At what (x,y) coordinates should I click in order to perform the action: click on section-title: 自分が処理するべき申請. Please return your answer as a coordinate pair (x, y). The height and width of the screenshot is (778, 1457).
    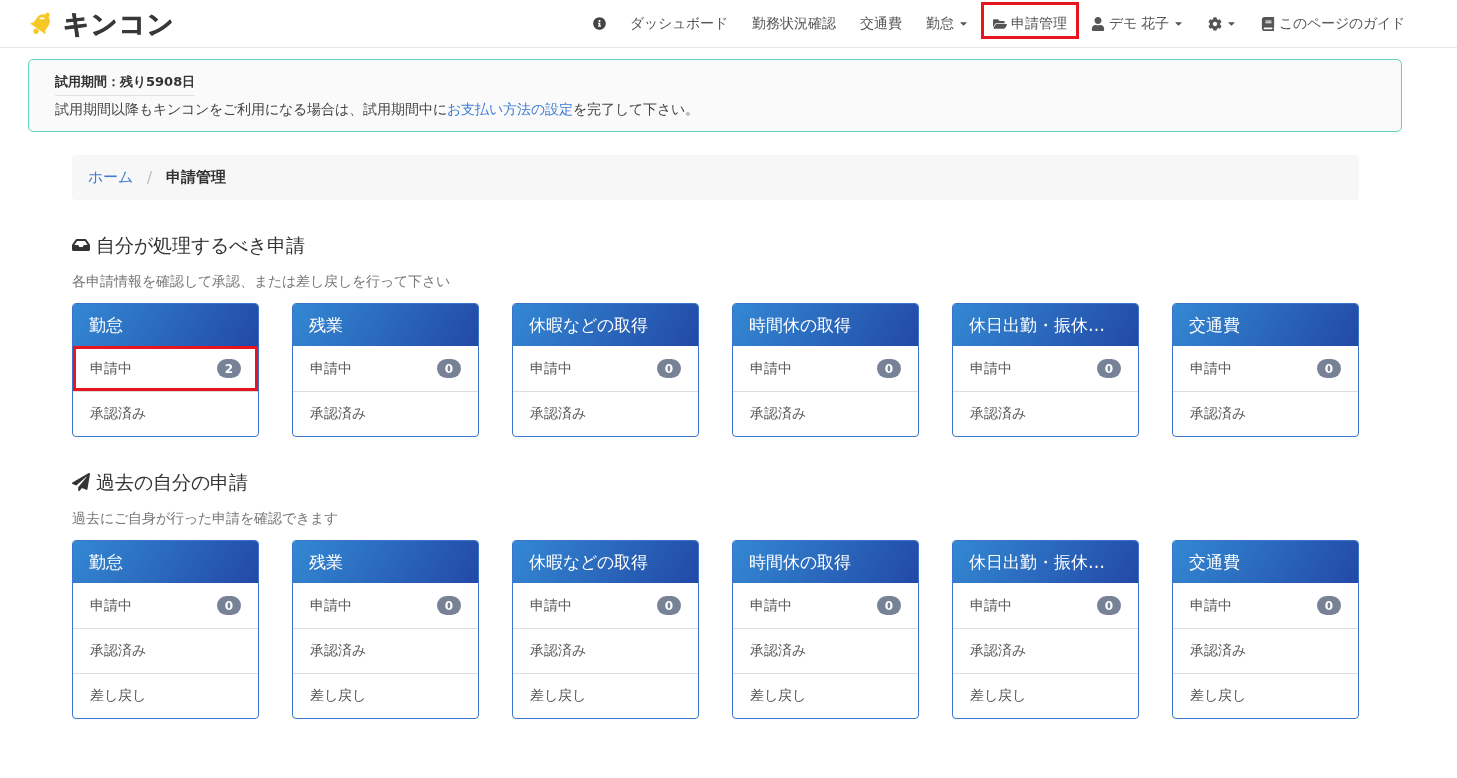
    Looking at the image, I should click on (200, 245).